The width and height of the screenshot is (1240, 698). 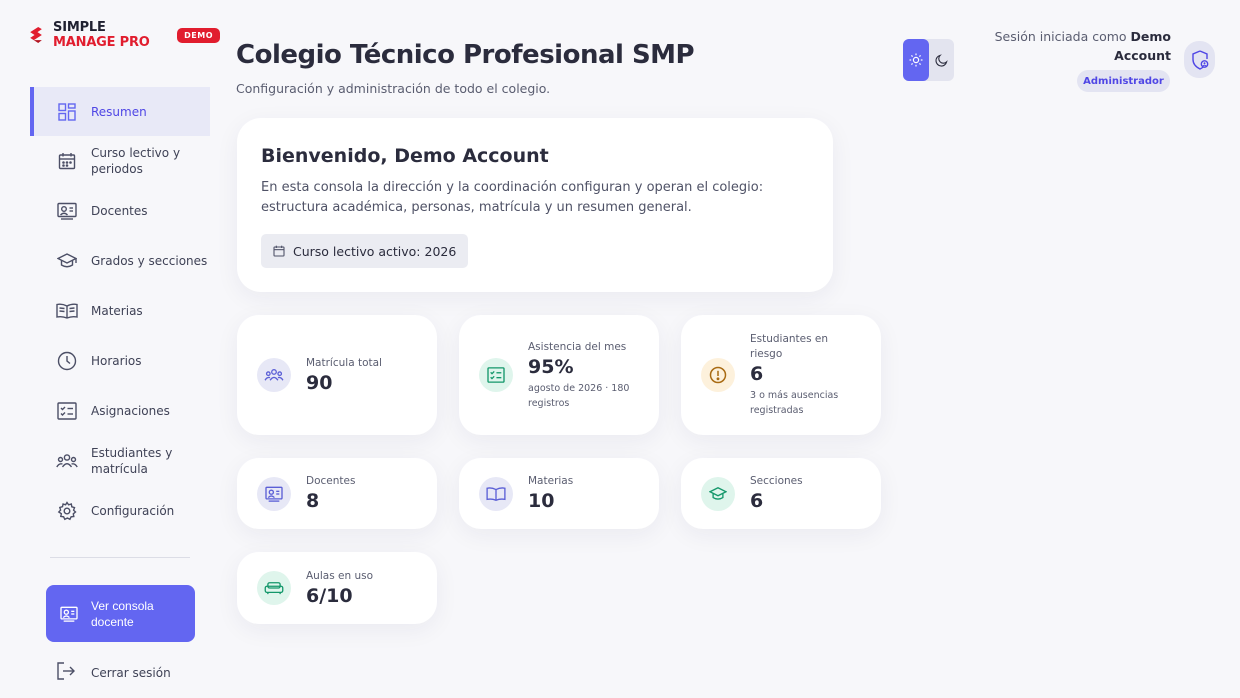 I want to click on teacher-console-label: Ver consola docente, so click(x=122, y=613).